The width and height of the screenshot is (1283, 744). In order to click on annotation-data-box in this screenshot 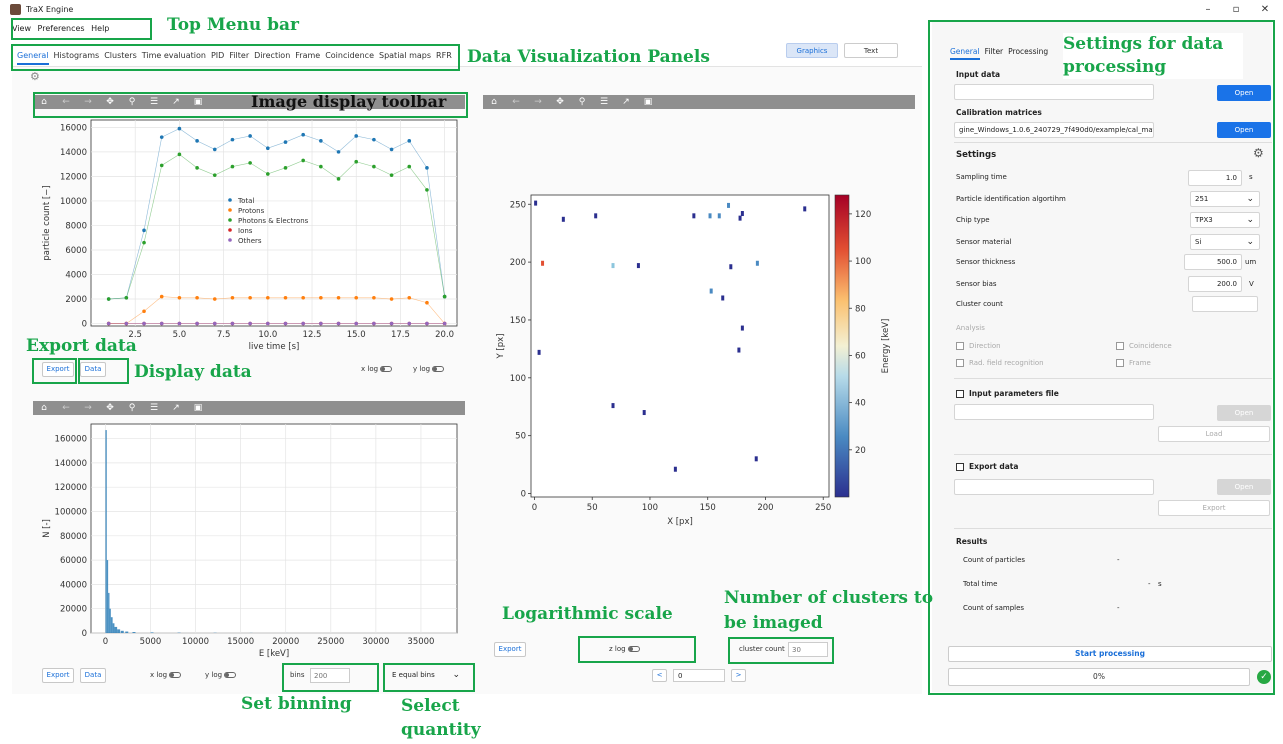, I will do `click(103, 371)`.